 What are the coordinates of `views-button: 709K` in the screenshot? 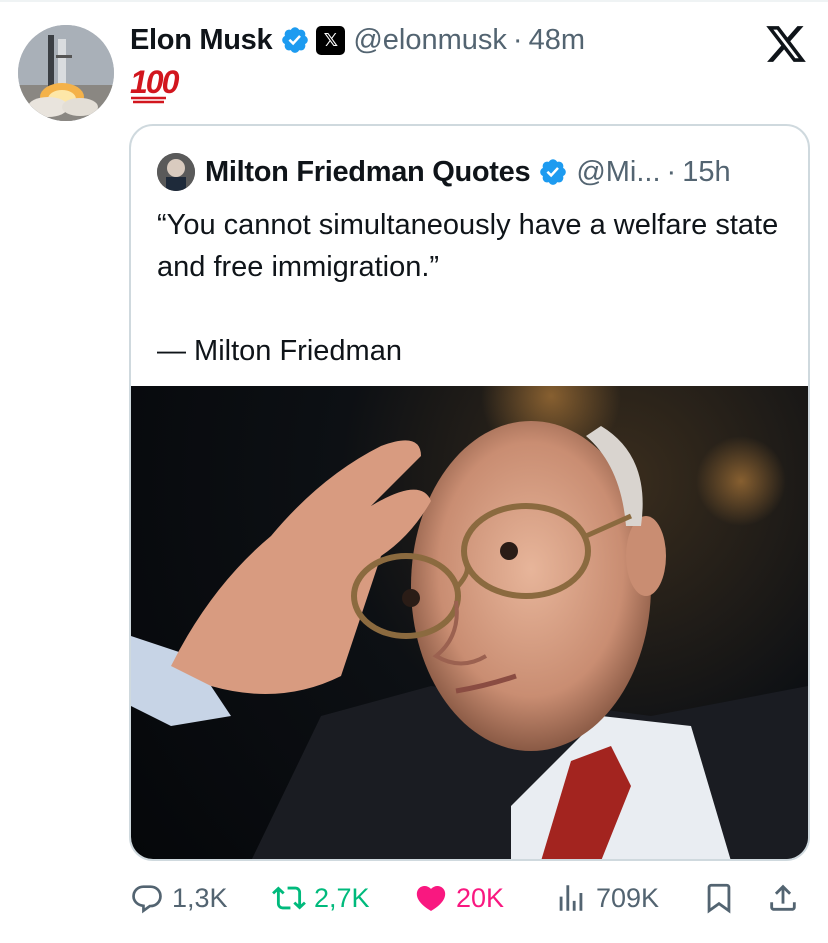 It's located at (606, 898).